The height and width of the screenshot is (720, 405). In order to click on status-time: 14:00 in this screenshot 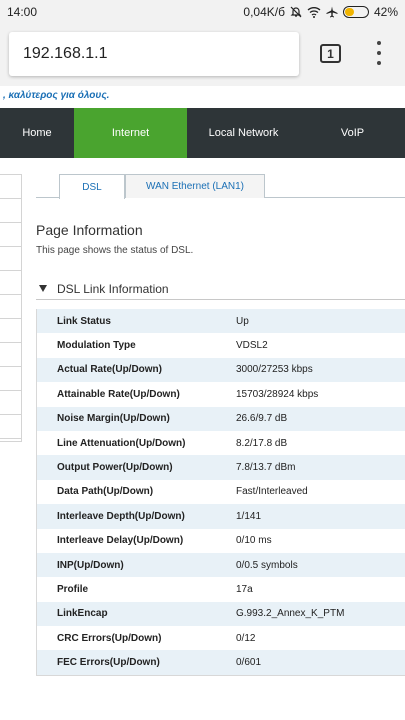, I will do `click(22, 12)`.